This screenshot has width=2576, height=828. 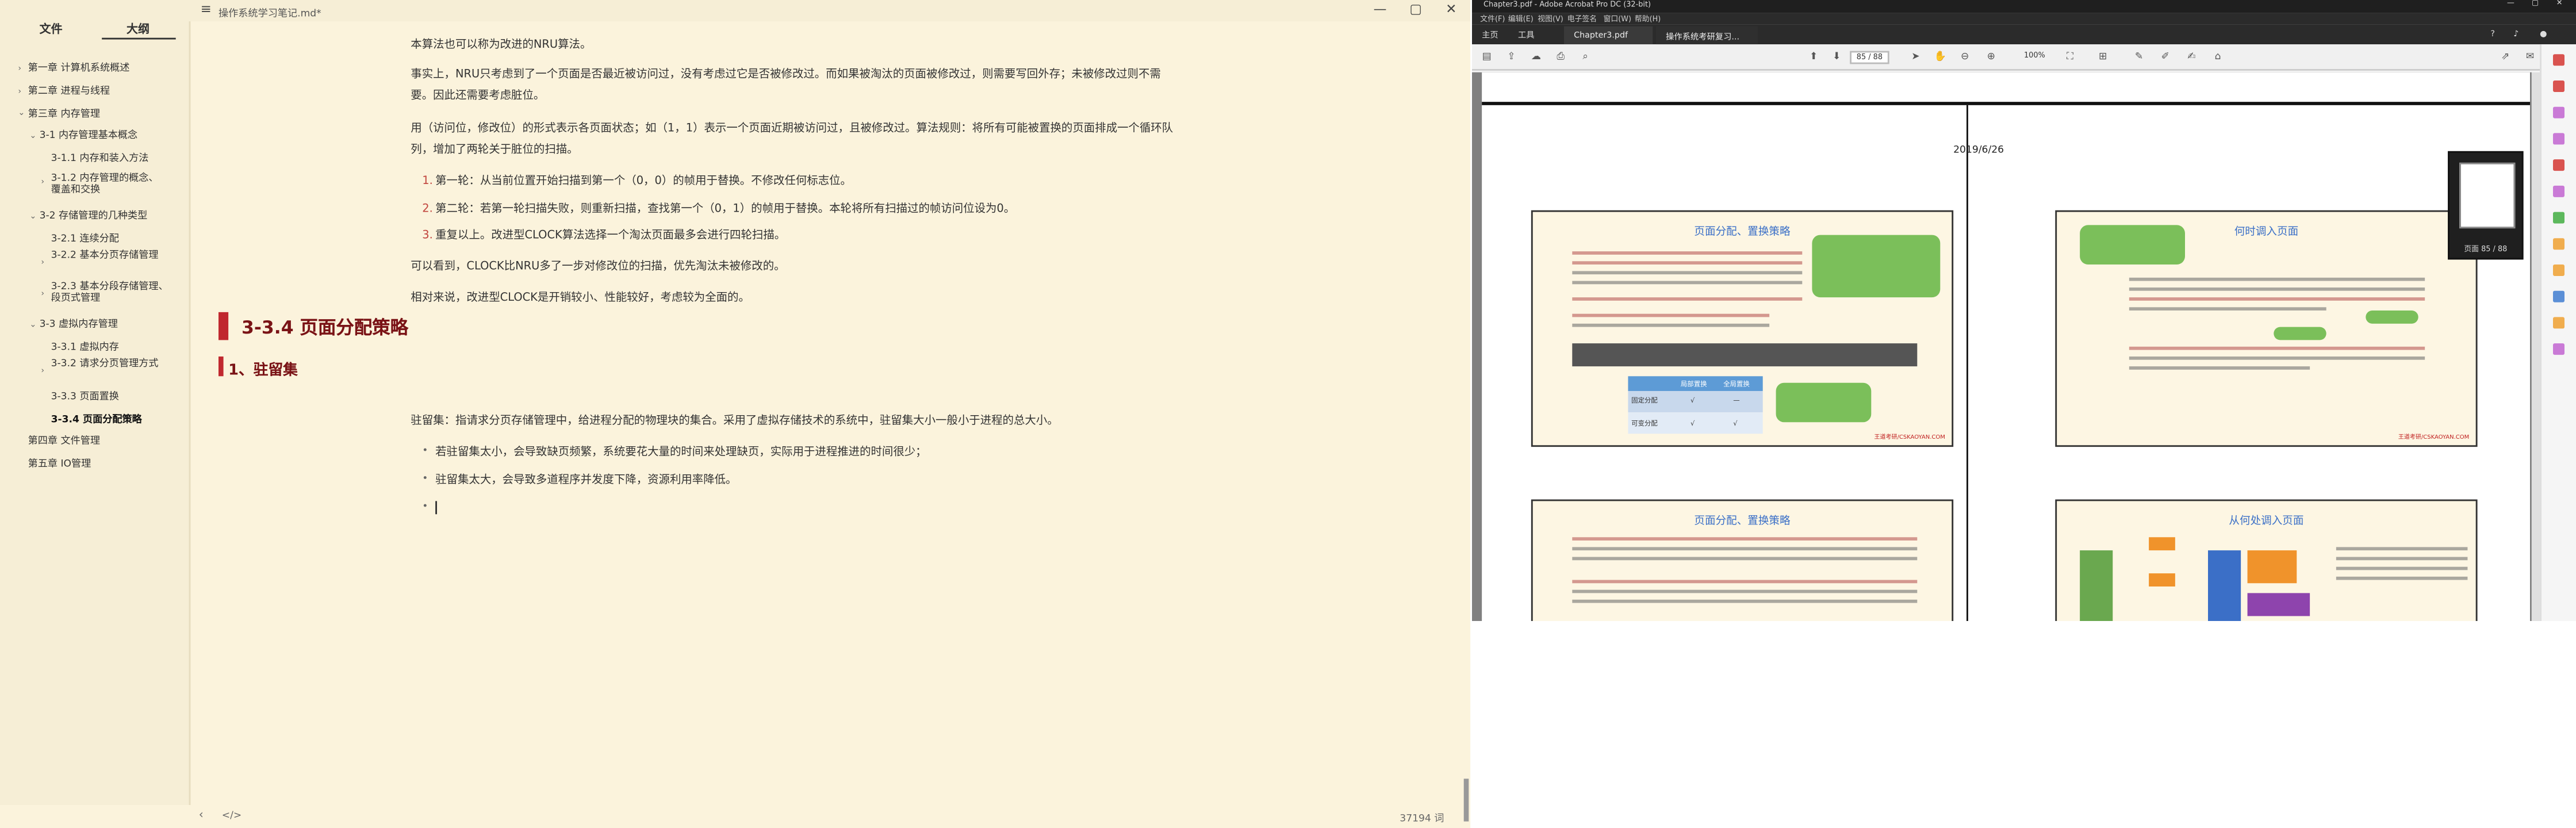 What do you see at coordinates (2558, 191) in the screenshot?
I see `fill-sign-icon` at bounding box center [2558, 191].